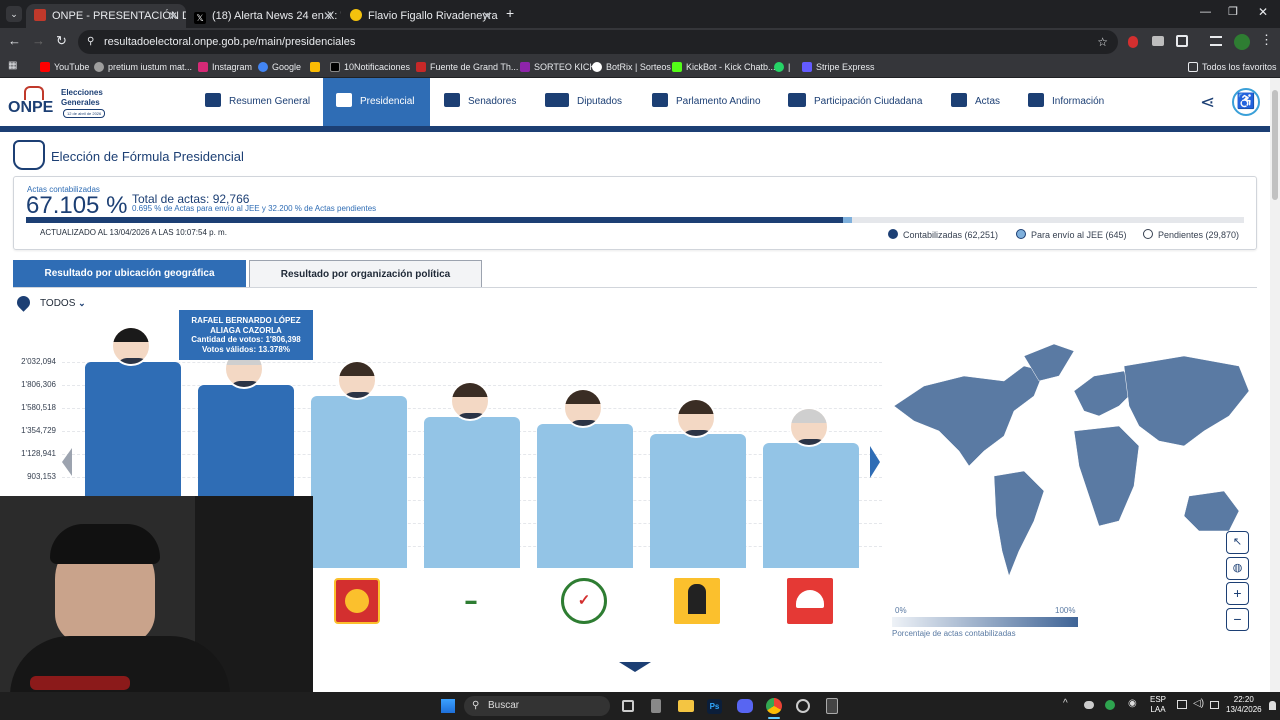  What do you see at coordinates (67, 462) in the screenshot?
I see `chart-prev-arrow` at bounding box center [67, 462].